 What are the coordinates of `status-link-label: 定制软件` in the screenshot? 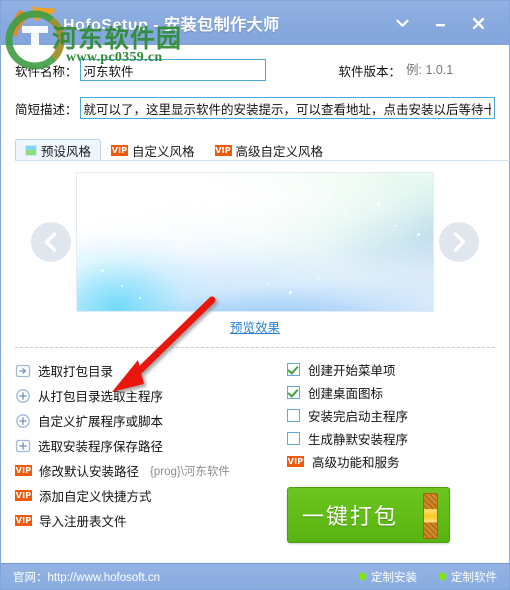 It's located at (474, 577).